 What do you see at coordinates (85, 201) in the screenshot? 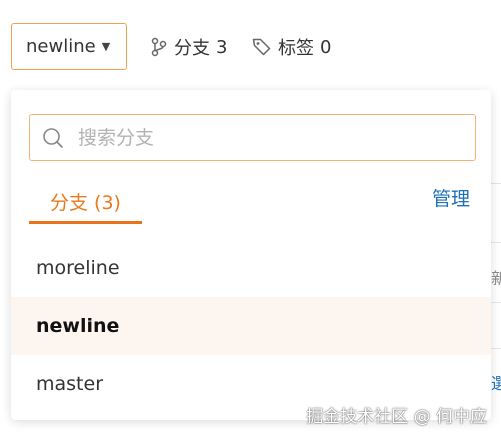
I see `tab-branches: 分支 (3)` at bounding box center [85, 201].